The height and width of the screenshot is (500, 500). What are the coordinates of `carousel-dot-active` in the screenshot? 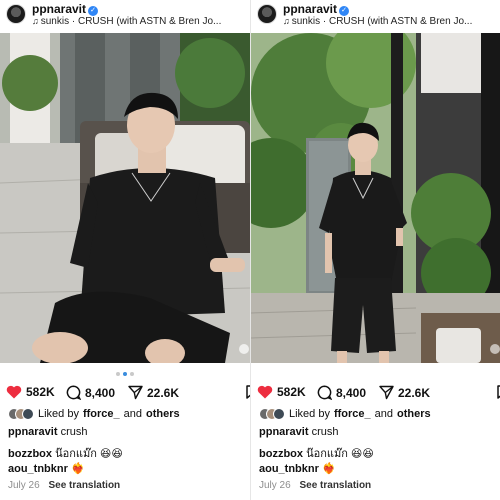 It's located at (125, 374).